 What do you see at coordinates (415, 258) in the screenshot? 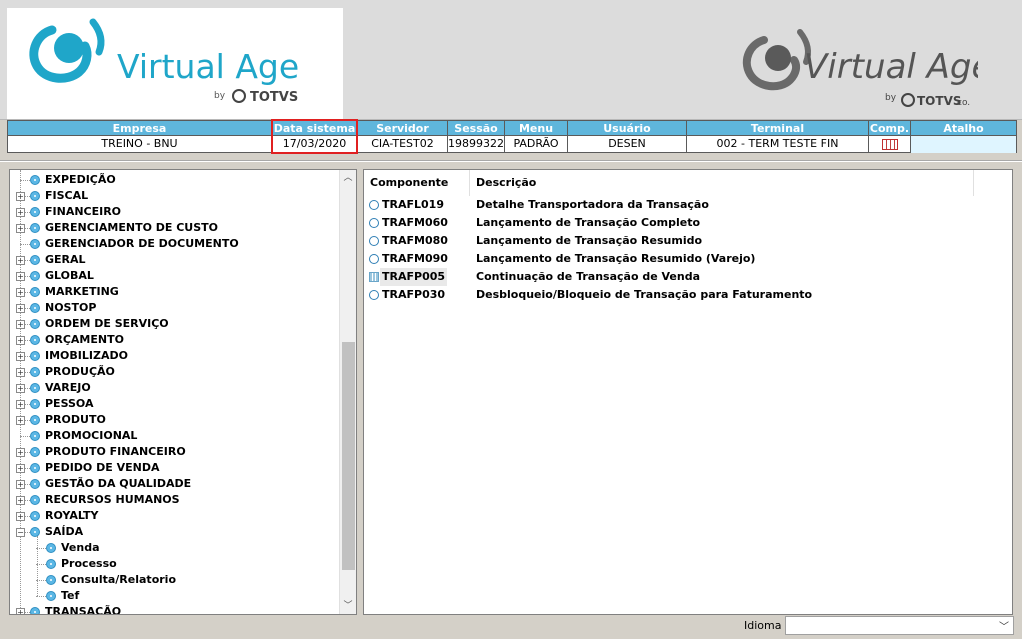
I see `component-code: TRAFM090` at bounding box center [415, 258].